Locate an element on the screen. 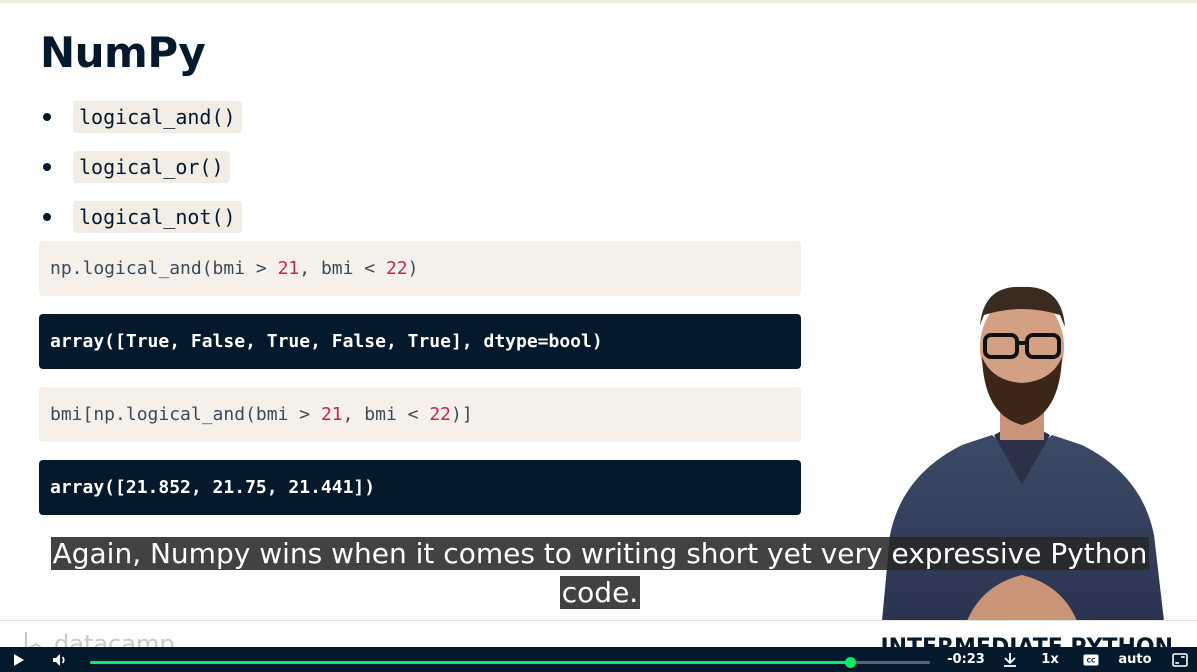  progress-bar is located at coordinates (510, 662).